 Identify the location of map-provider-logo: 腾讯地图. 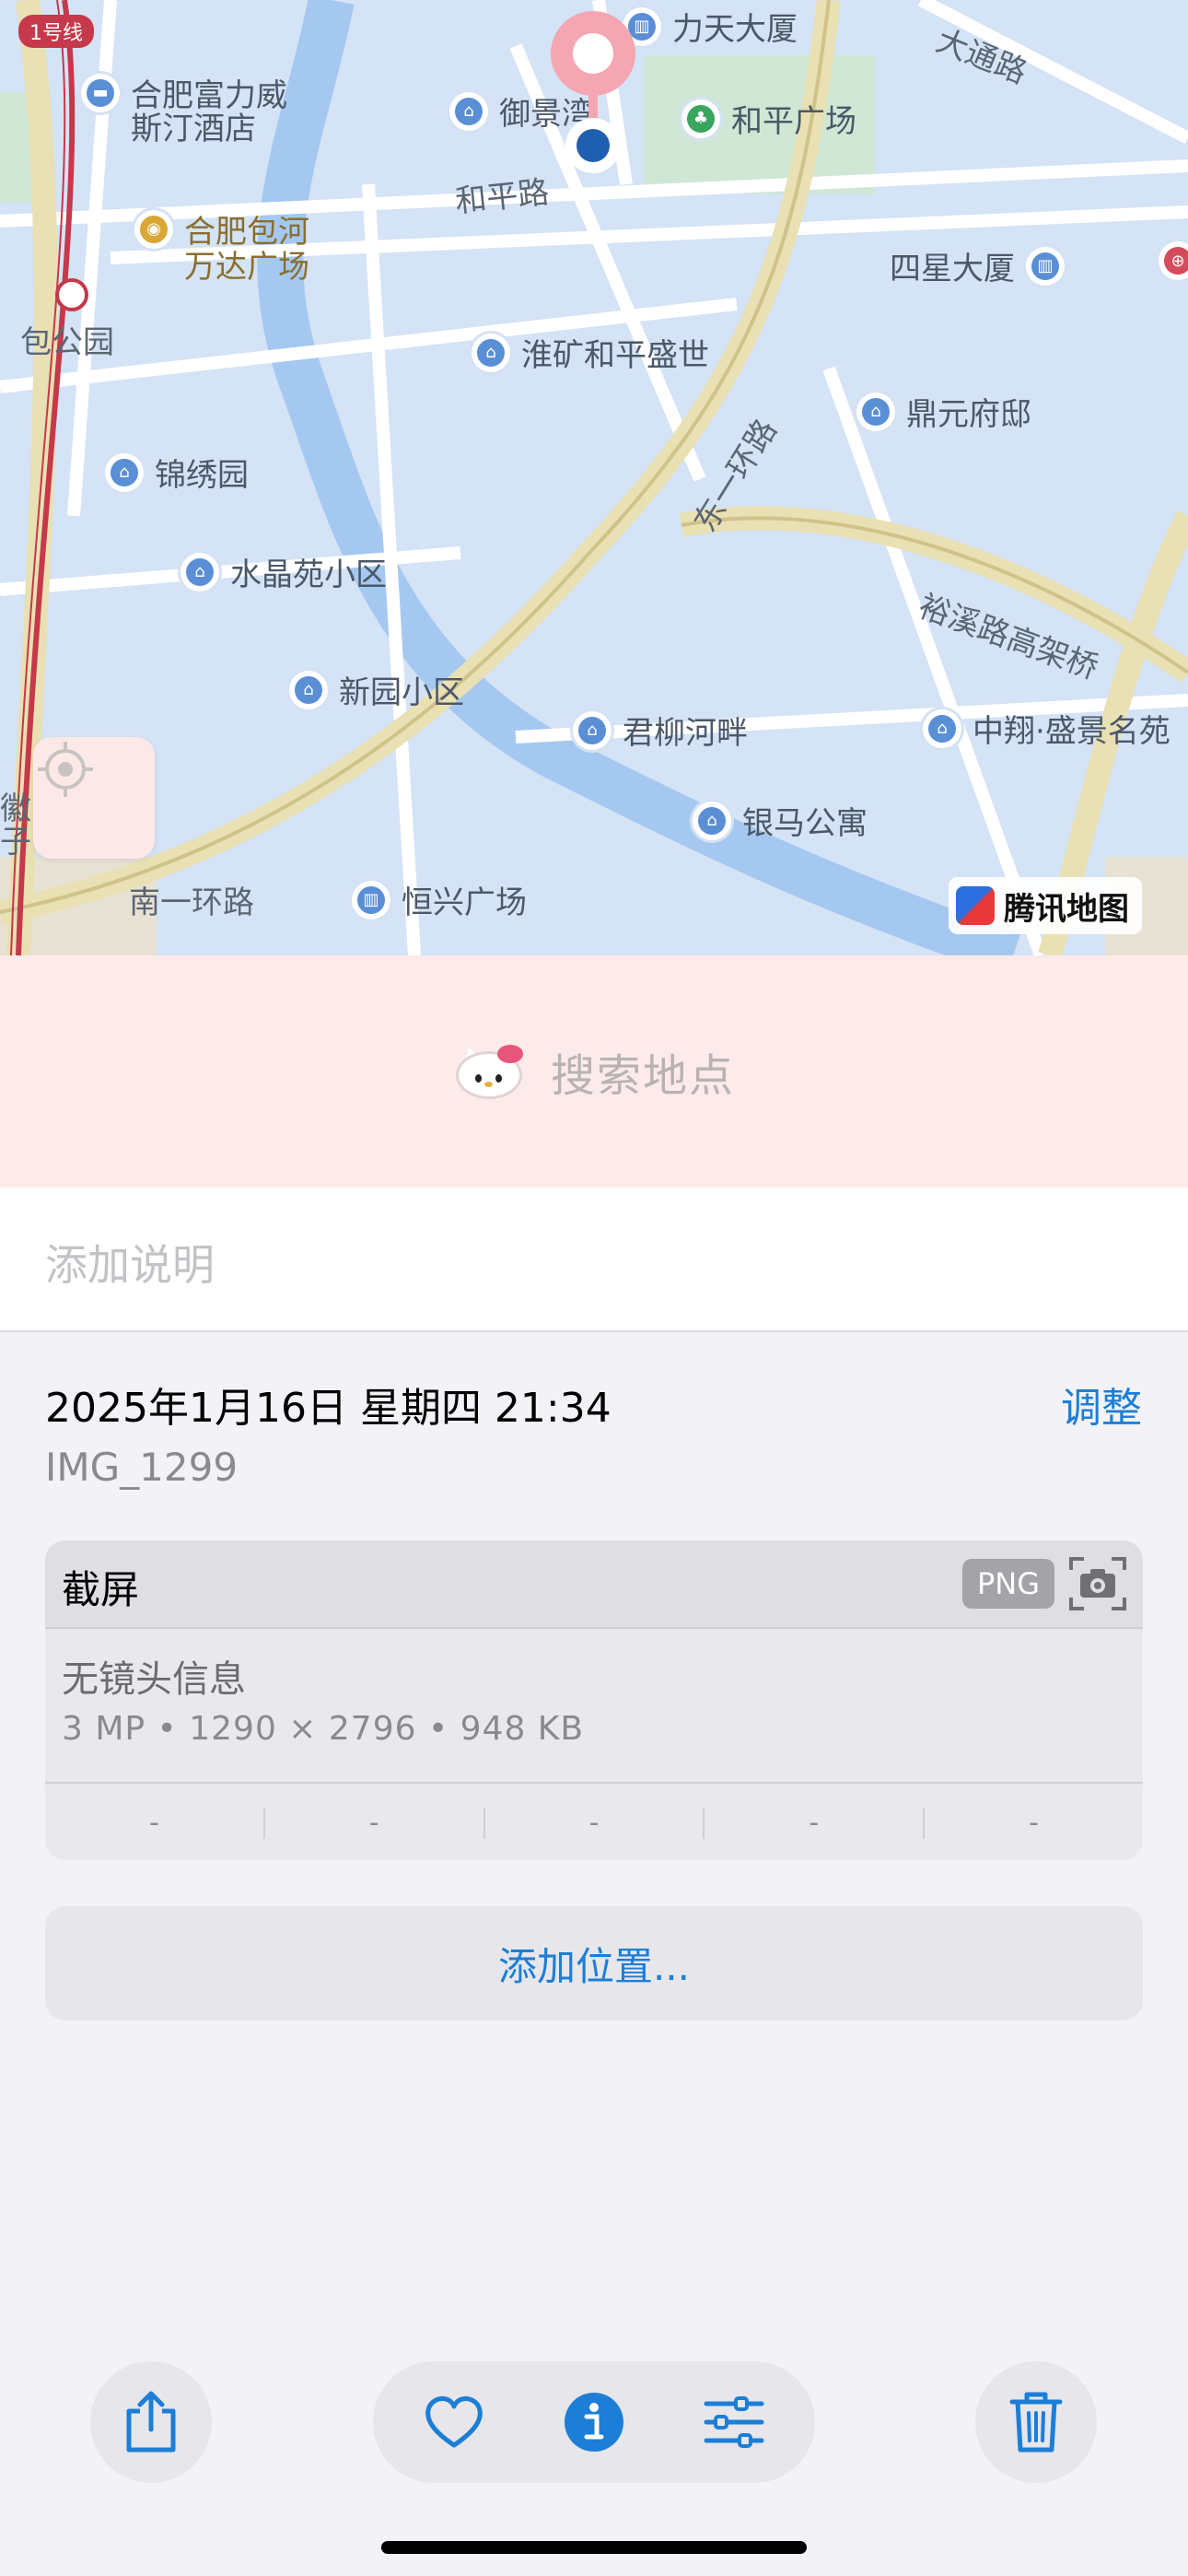
(1045, 905).